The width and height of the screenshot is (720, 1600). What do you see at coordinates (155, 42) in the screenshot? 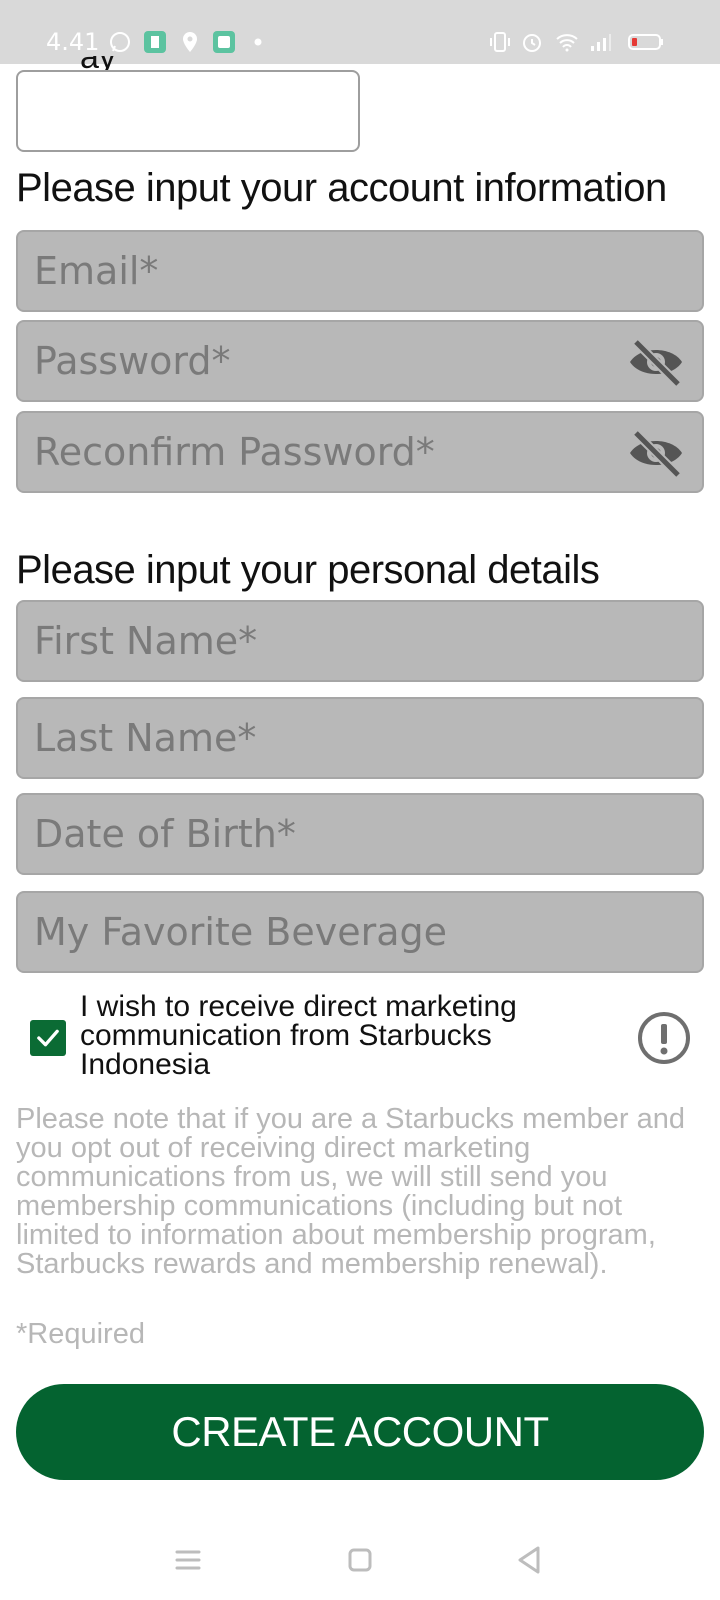
I see `app-icon` at bounding box center [155, 42].